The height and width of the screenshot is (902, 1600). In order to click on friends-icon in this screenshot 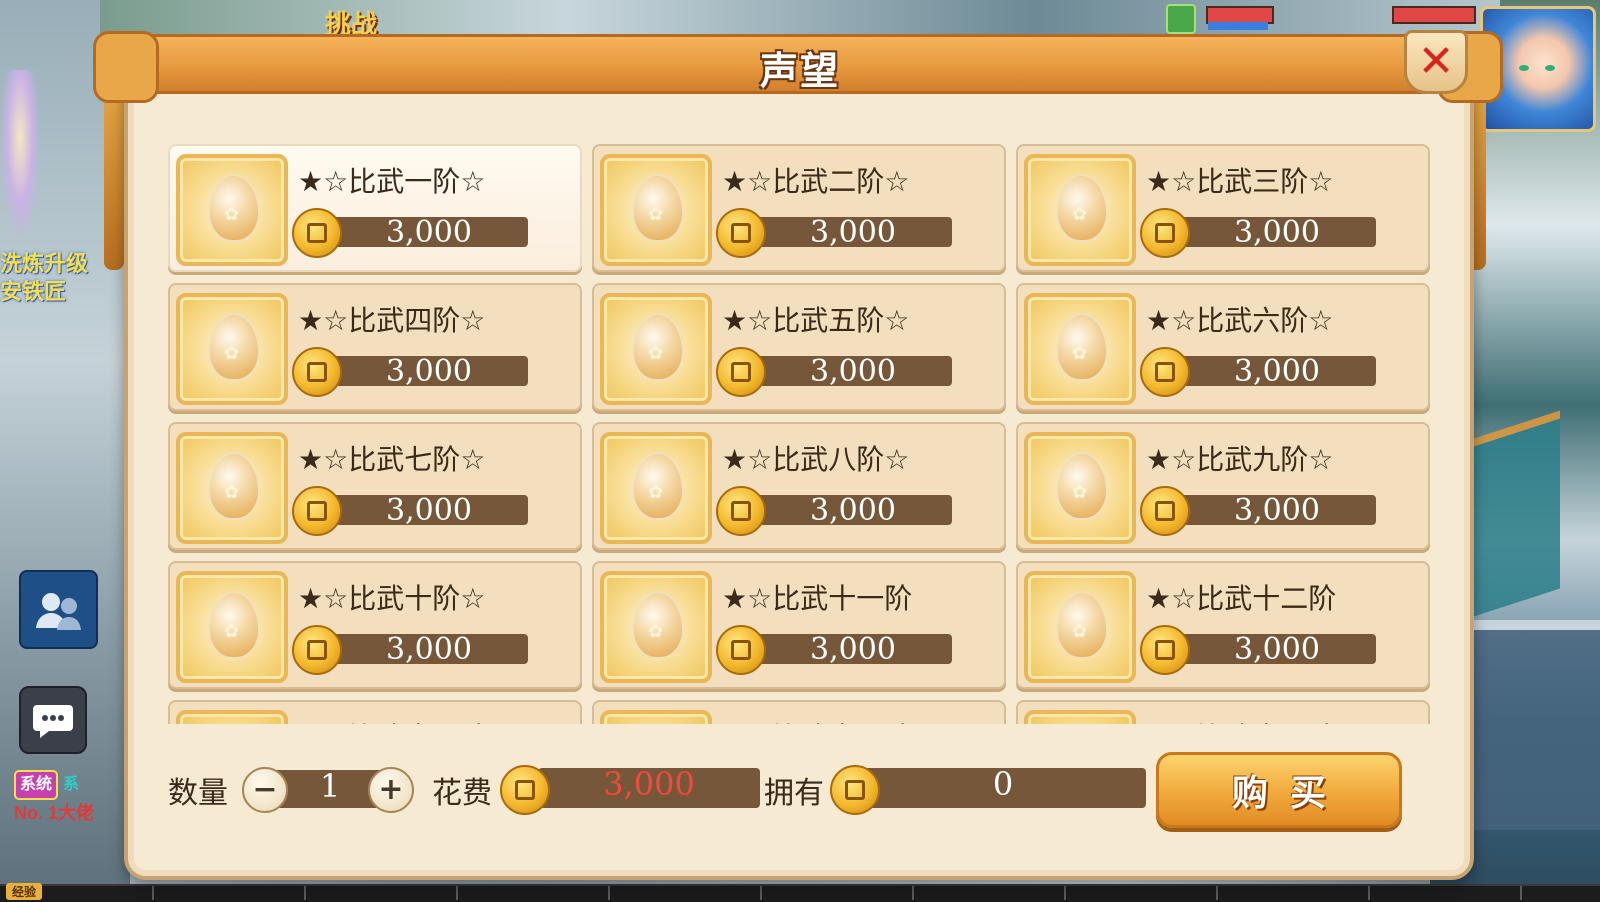, I will do `click(58, 611)`.